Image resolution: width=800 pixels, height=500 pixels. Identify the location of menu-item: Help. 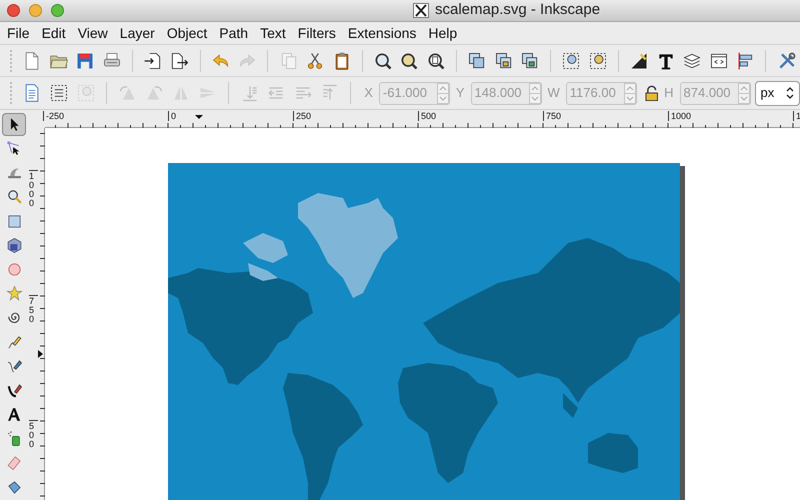
(442, 33).